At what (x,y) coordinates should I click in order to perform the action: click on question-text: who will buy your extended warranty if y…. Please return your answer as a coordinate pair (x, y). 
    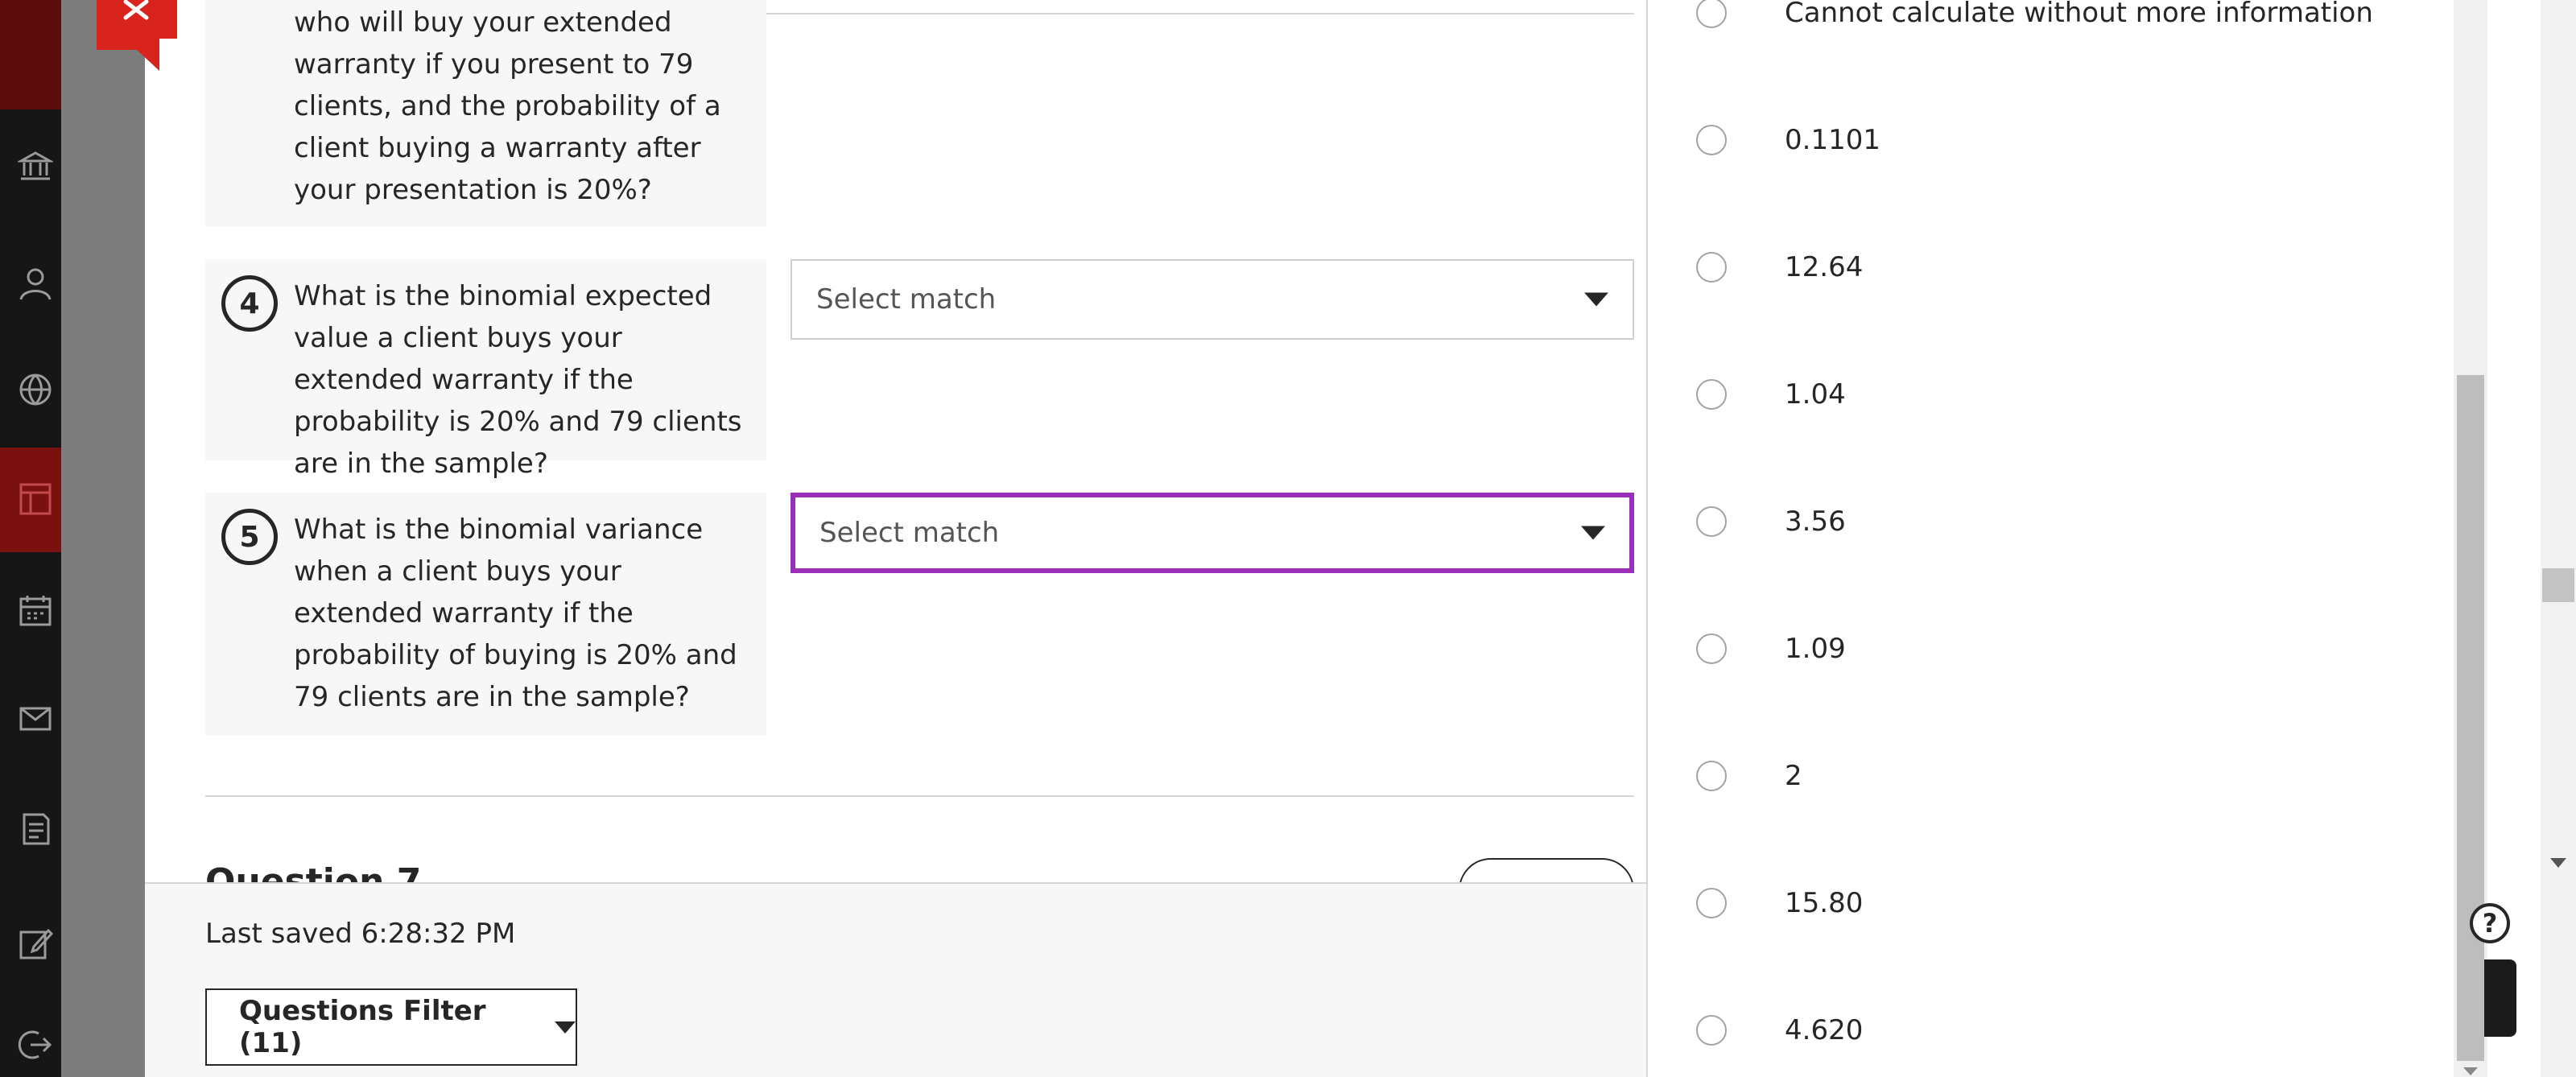
    Looking at the image, I should click on (507, 106).